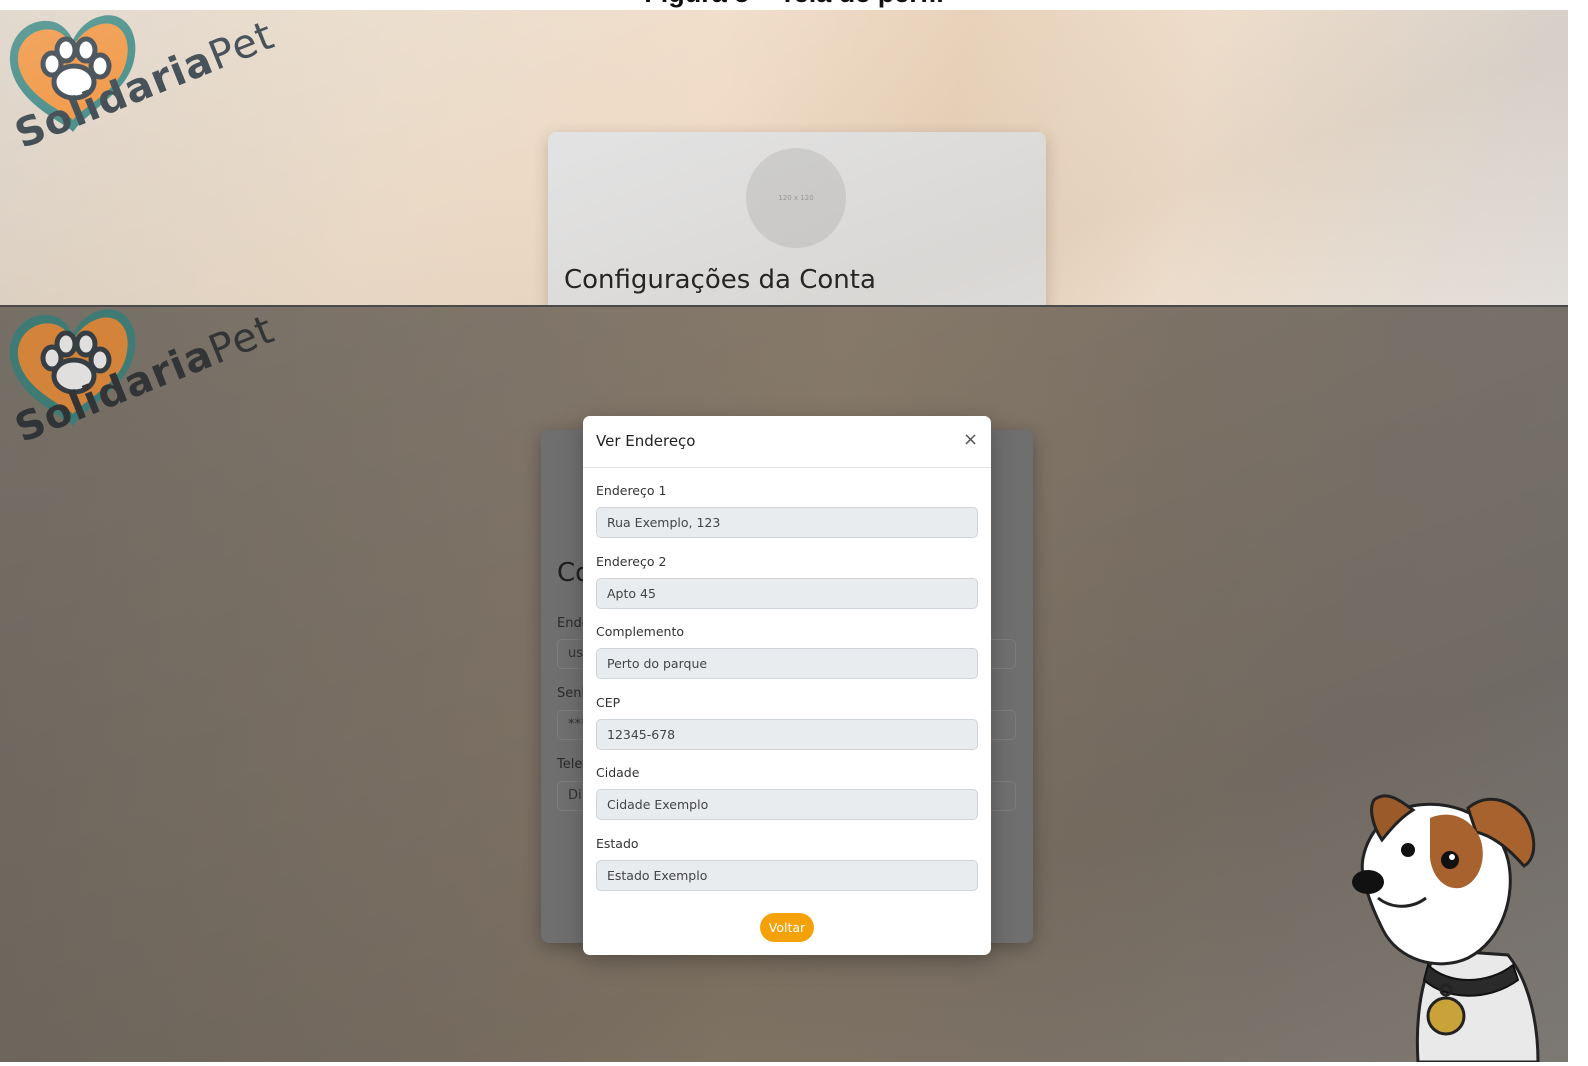  Describe the element at coordinates (631, 561) in the screenshot. I see `address2-label: Endereço 2` at that location.